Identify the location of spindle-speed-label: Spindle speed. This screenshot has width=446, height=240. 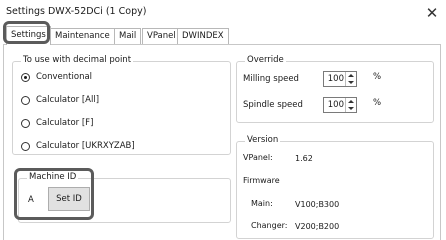
(273, 105).